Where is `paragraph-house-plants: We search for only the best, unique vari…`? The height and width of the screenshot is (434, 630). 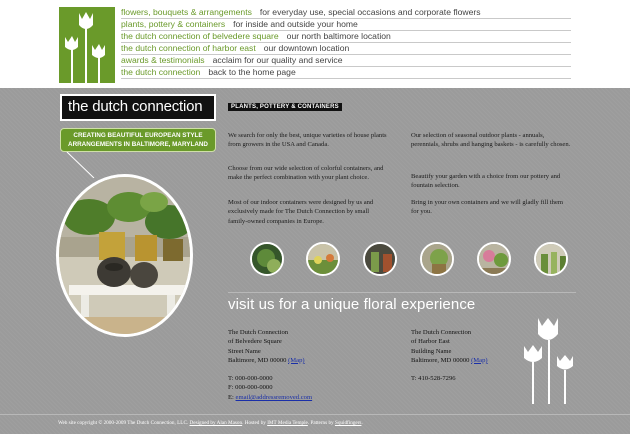
paragraph-house-plants: We search for only the best, unique vari… is located at coordinates (307, 140).